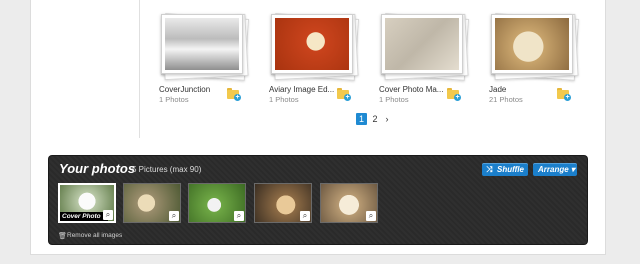 Image resolution: width=640 pixels, height=264 pixels. I want to click on your-photos-title: Your photos, so click(97, 168).